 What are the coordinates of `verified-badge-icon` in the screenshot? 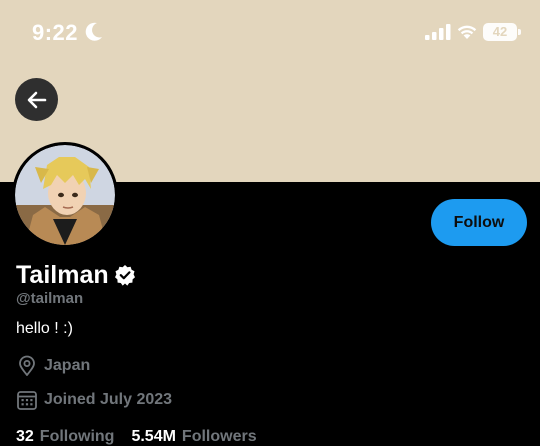 It's located at (125, 275).